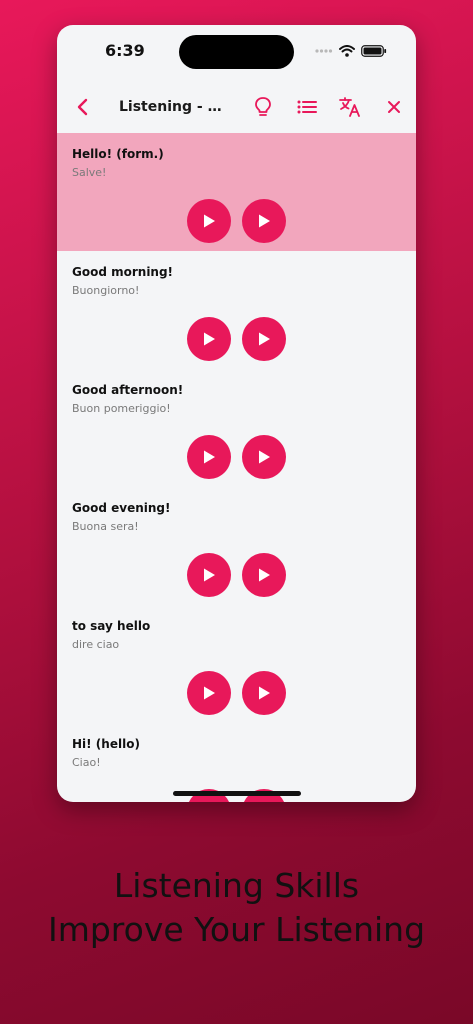 Image resolution: width=473 pixels, height=1024 pixels. What do you see at coordinates (236, 192) in the screenshot?
I see `list-item: Hello! (form.) Salve!` at bounding box center [236, 192].